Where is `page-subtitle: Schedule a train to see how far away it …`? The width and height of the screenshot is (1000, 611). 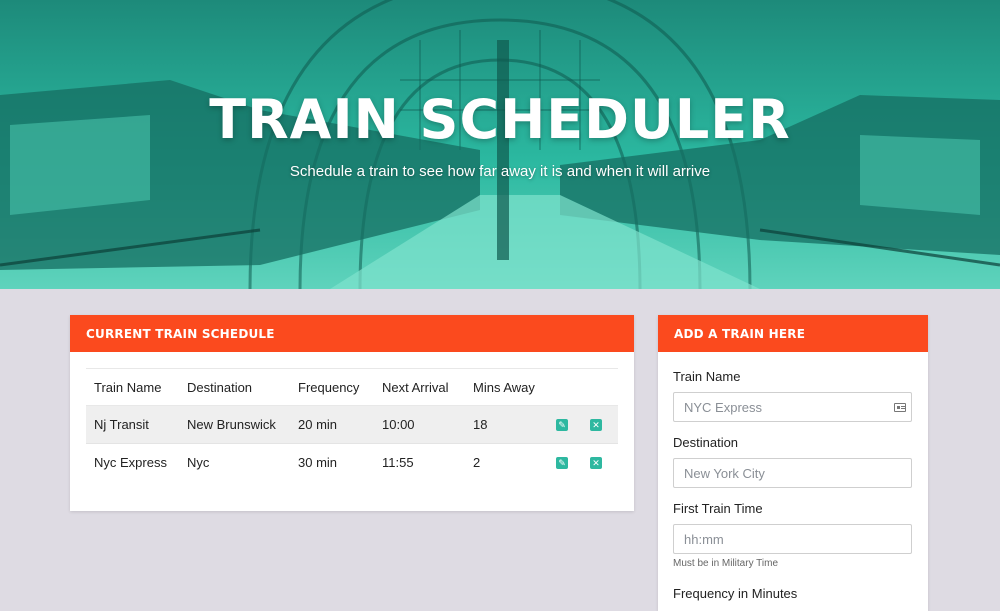 page-subtitle: Schedule a train to see how far away it … is located at coordinates (500, 171).